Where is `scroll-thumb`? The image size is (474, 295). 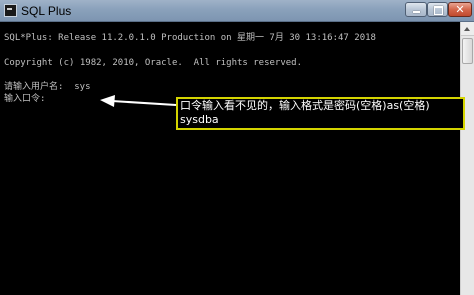
scroll-thumb is located at coordinates (467, 51).